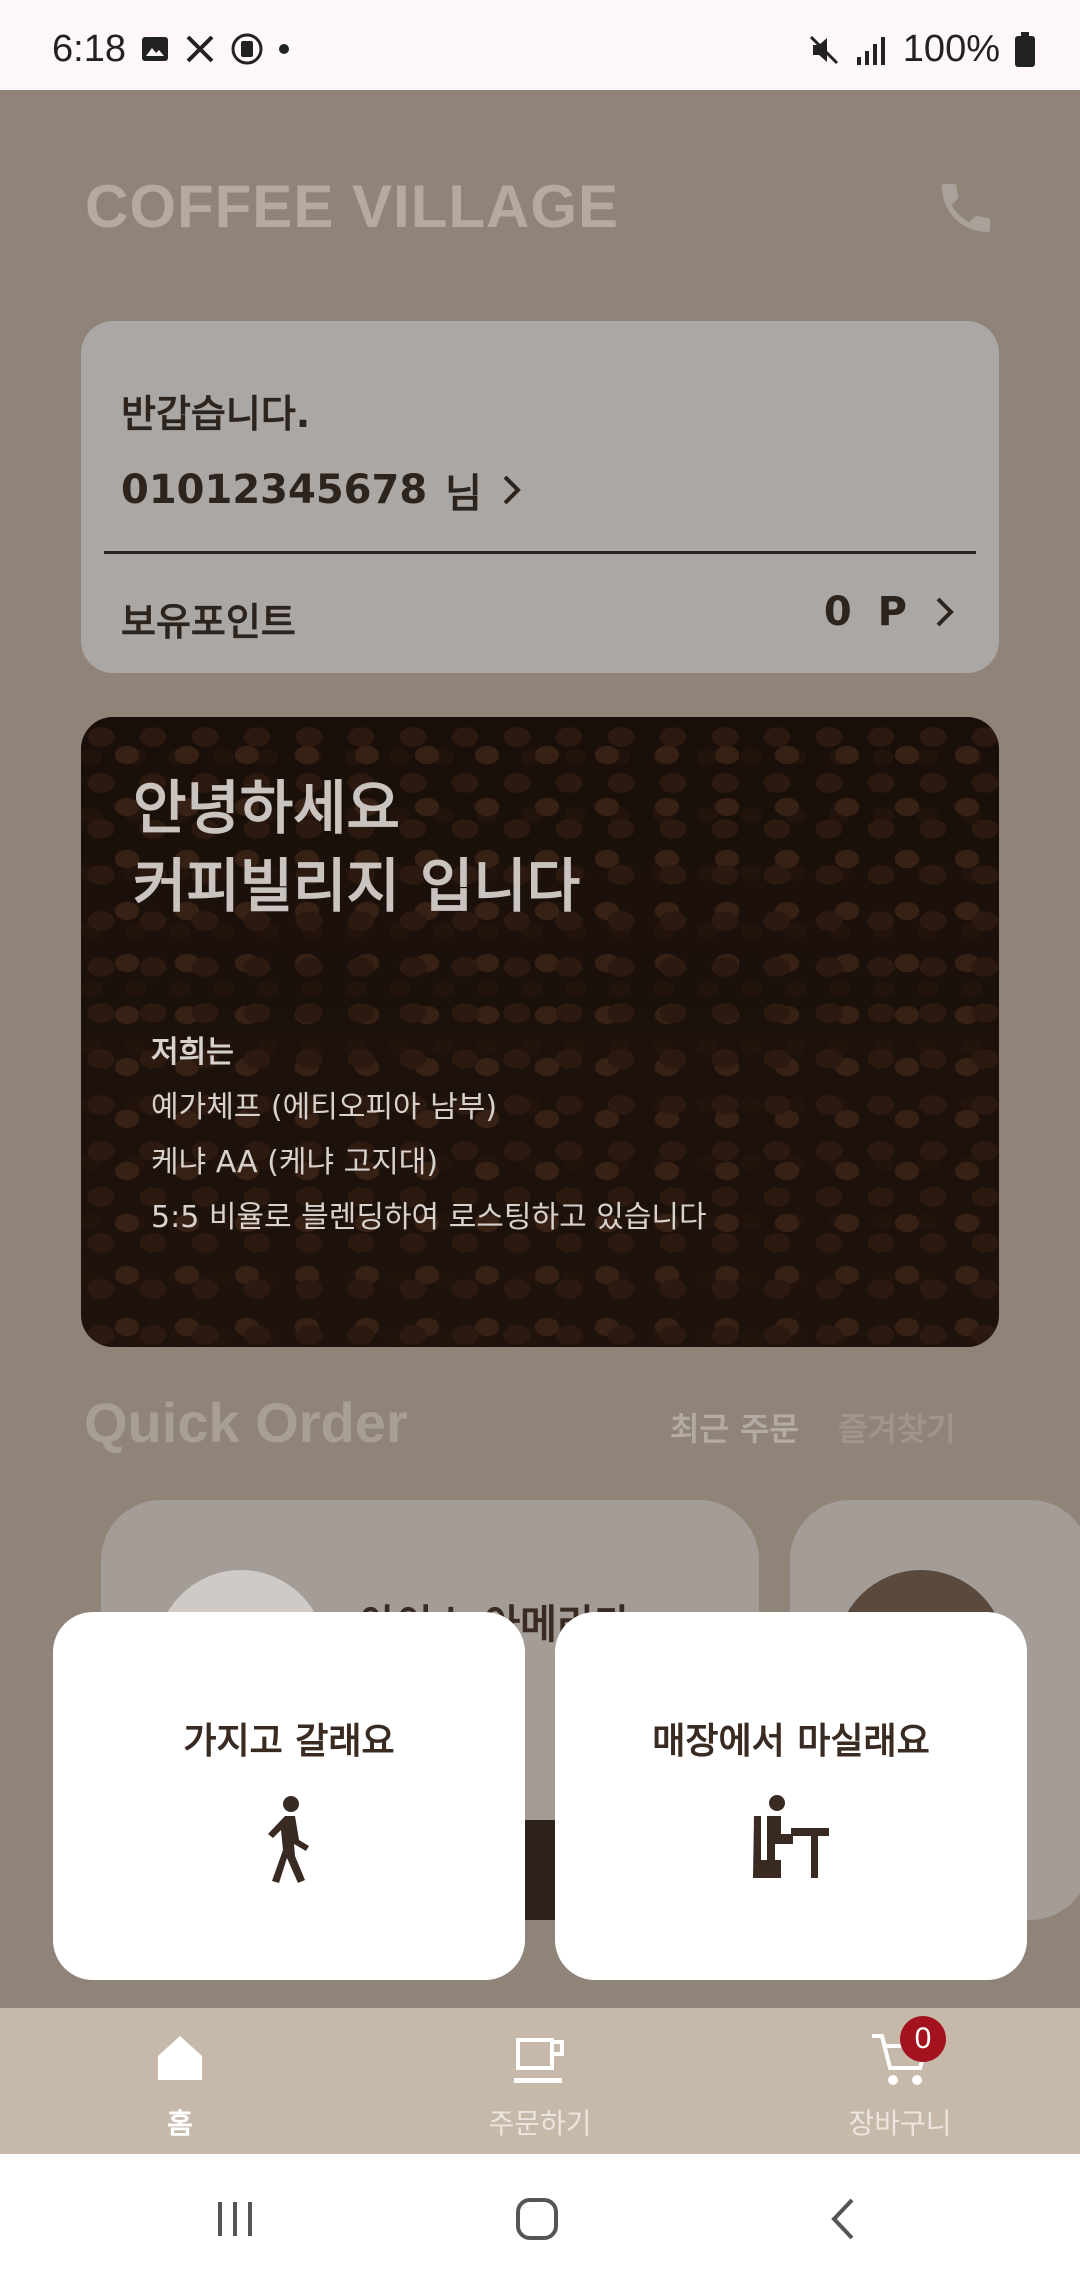 This screenshot has width=1080, height=2280. Describe the element at coordinates (900, 2081) in the screenshot. I see `nav-cart: 0 장바구니` at that location.